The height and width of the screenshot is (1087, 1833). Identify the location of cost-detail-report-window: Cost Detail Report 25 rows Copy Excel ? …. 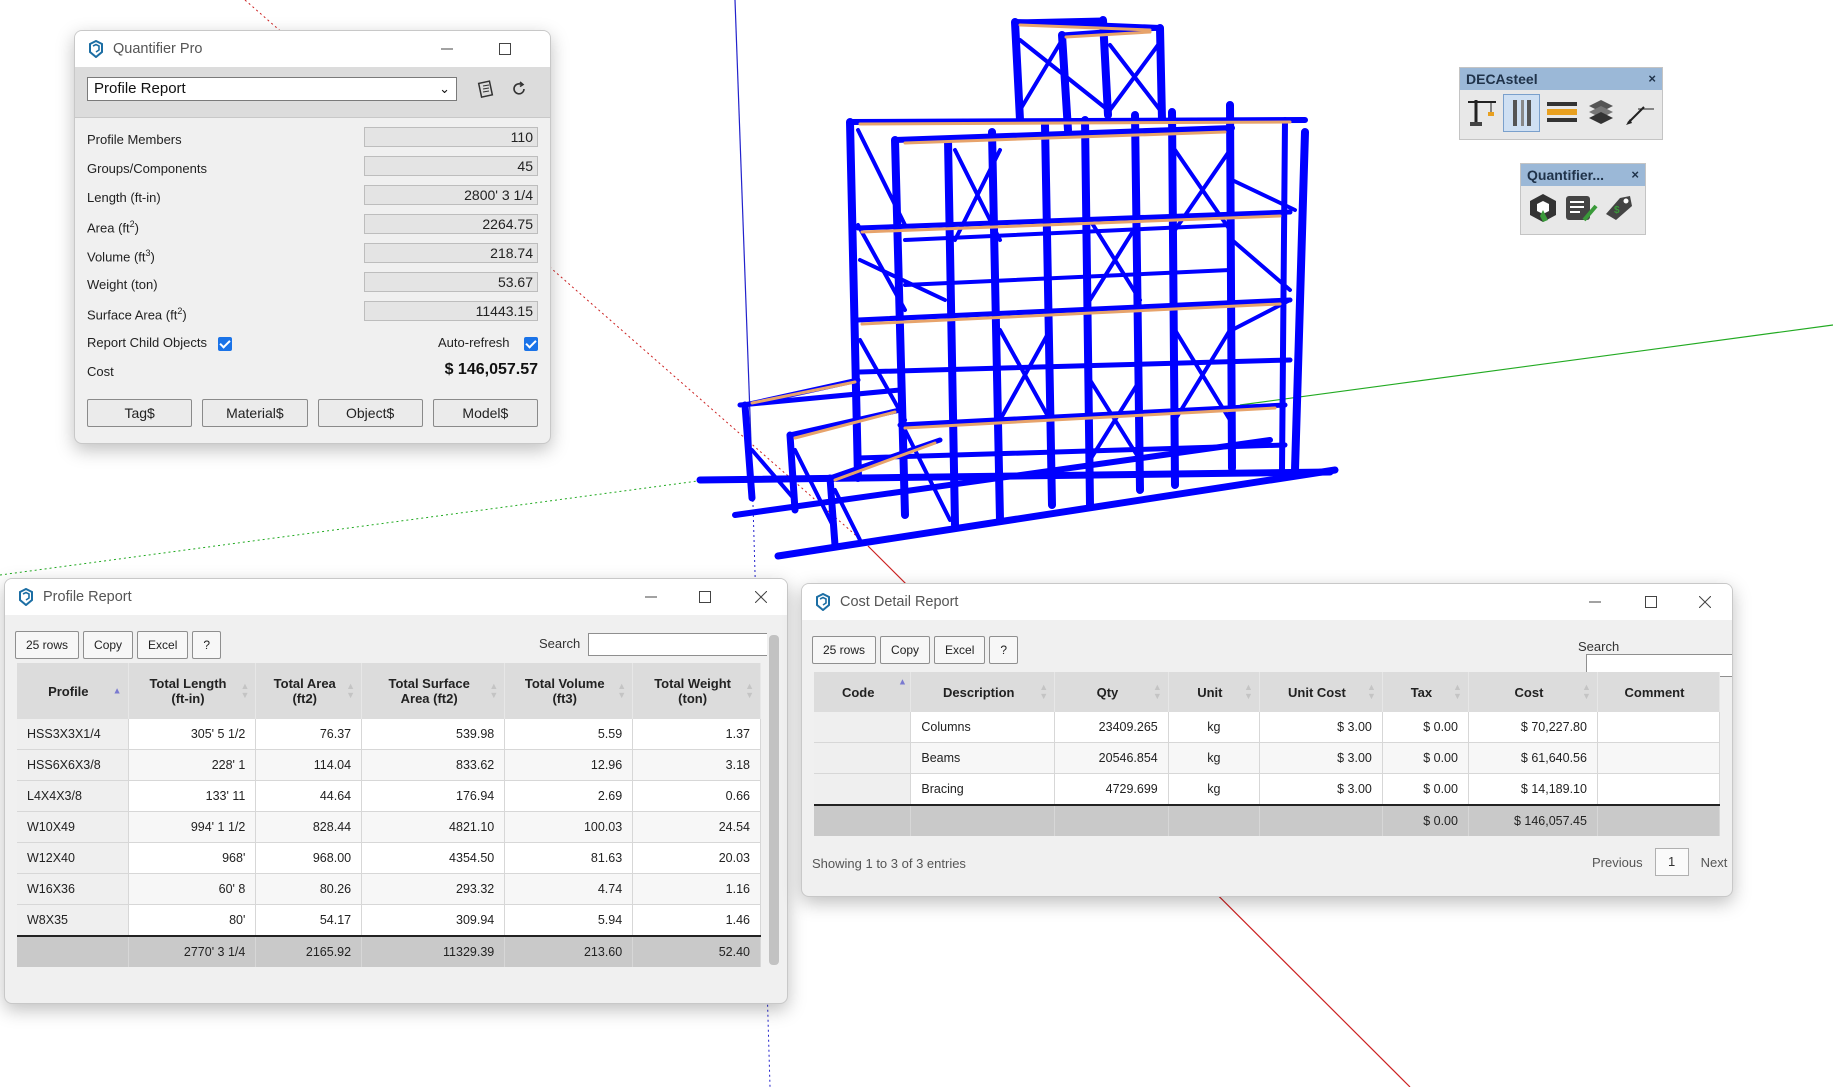
(1267, 740).